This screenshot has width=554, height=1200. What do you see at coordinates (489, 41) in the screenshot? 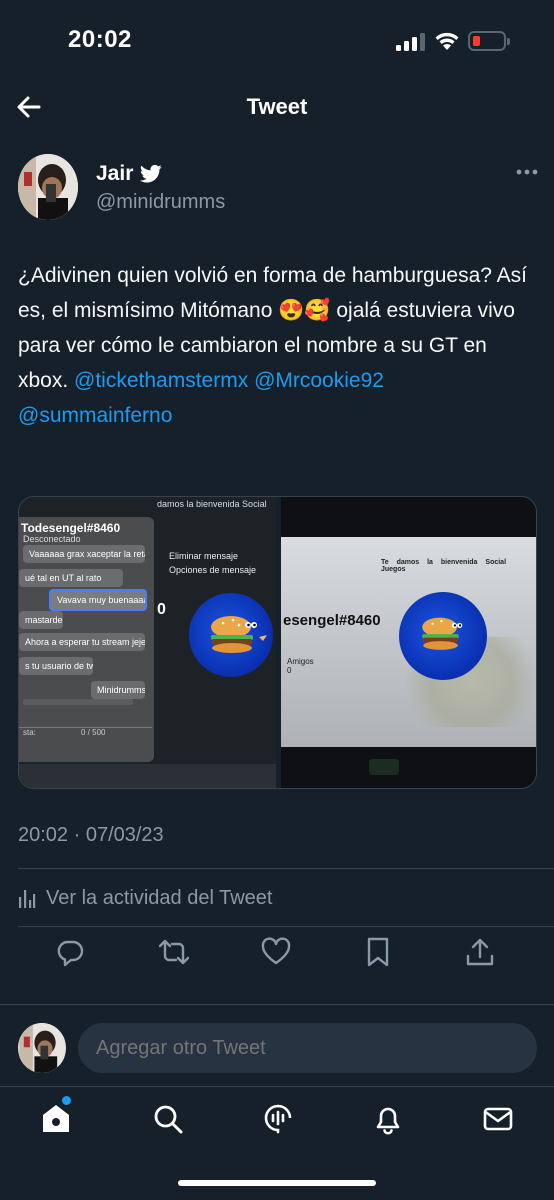
I see `battery-icon` at bounding box center [489, 41].